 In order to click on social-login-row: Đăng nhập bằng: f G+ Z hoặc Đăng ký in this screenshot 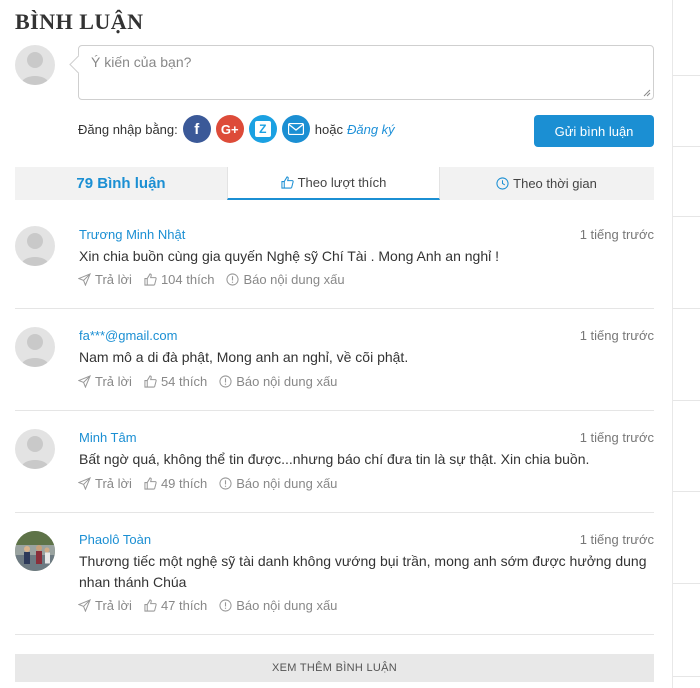, I will do `click(236, 129)`.